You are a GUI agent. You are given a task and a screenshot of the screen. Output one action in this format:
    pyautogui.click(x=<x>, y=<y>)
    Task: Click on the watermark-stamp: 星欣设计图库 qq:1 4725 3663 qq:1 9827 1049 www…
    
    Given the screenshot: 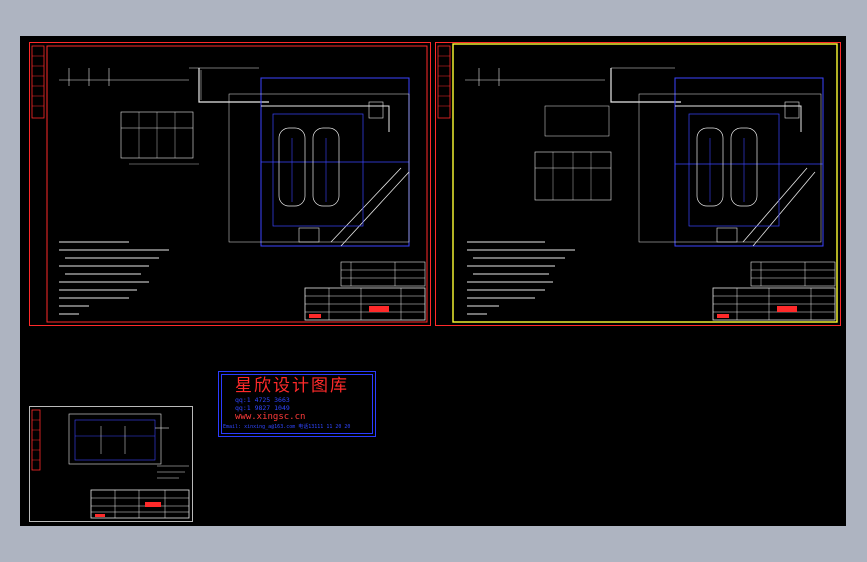 What is the action you would take?
    pyautogui.click(x=297, y=404)
    